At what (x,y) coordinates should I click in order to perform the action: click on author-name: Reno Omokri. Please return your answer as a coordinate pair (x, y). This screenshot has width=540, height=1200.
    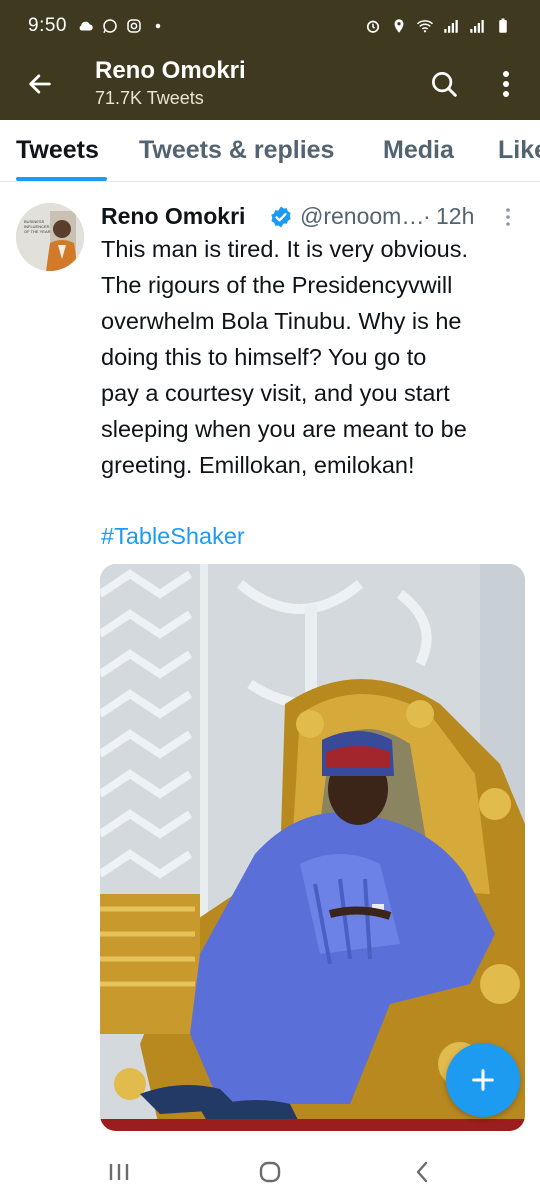
    Looking at the image, I should click on (173, 216).